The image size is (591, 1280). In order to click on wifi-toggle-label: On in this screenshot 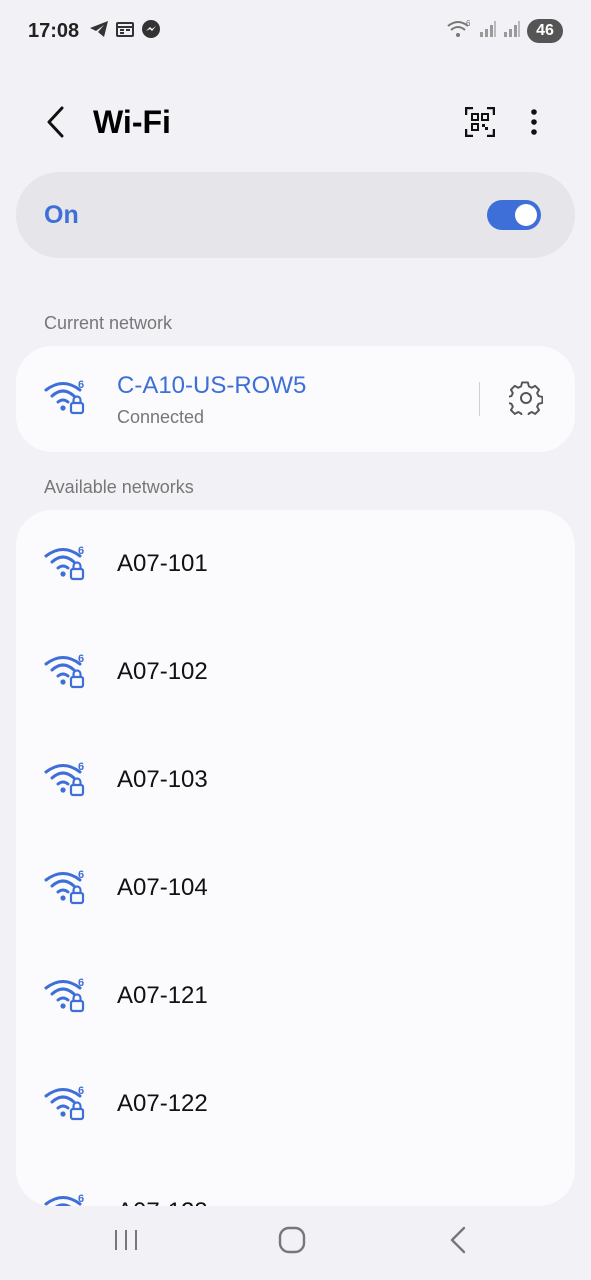, I will do `click(61, 214)`.